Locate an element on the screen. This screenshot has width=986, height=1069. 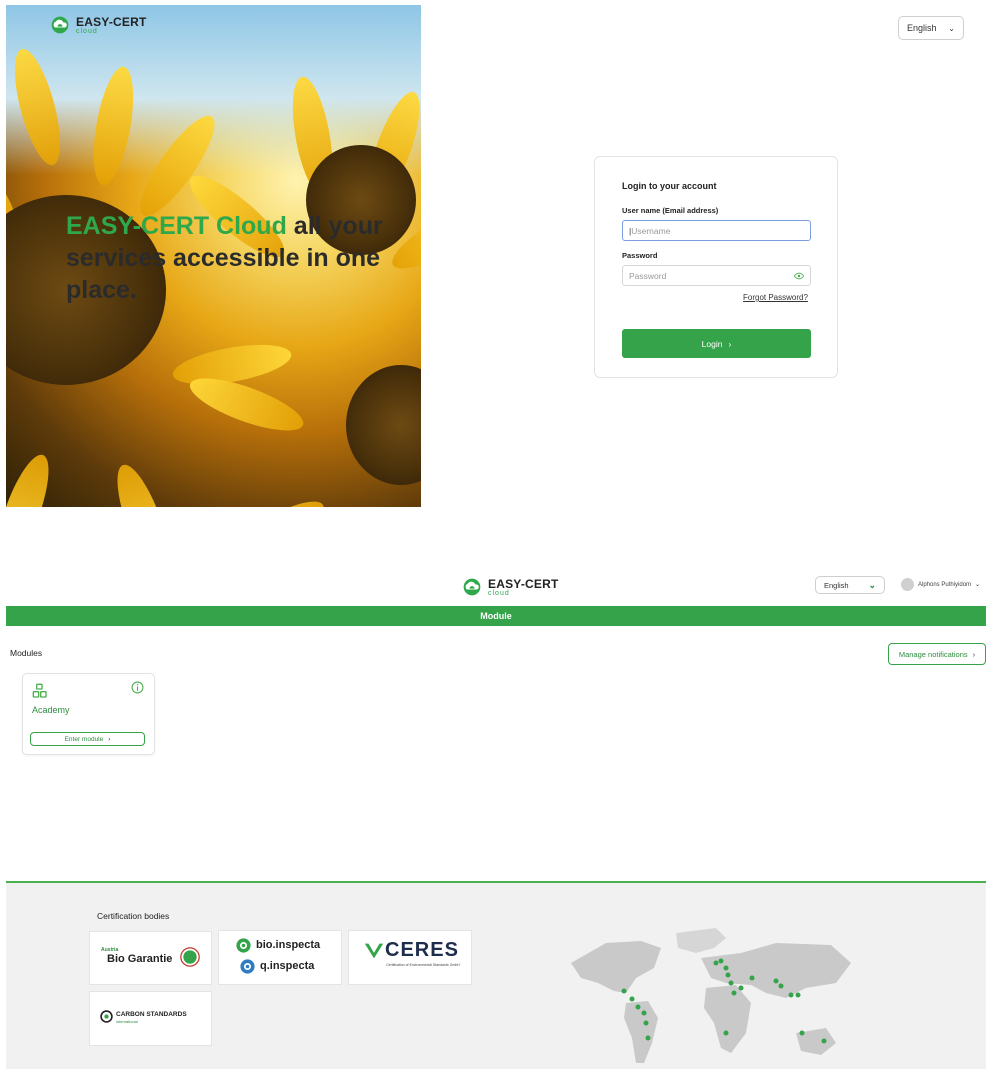
ceres-leaf-icon is located at coordinates (374, 951).